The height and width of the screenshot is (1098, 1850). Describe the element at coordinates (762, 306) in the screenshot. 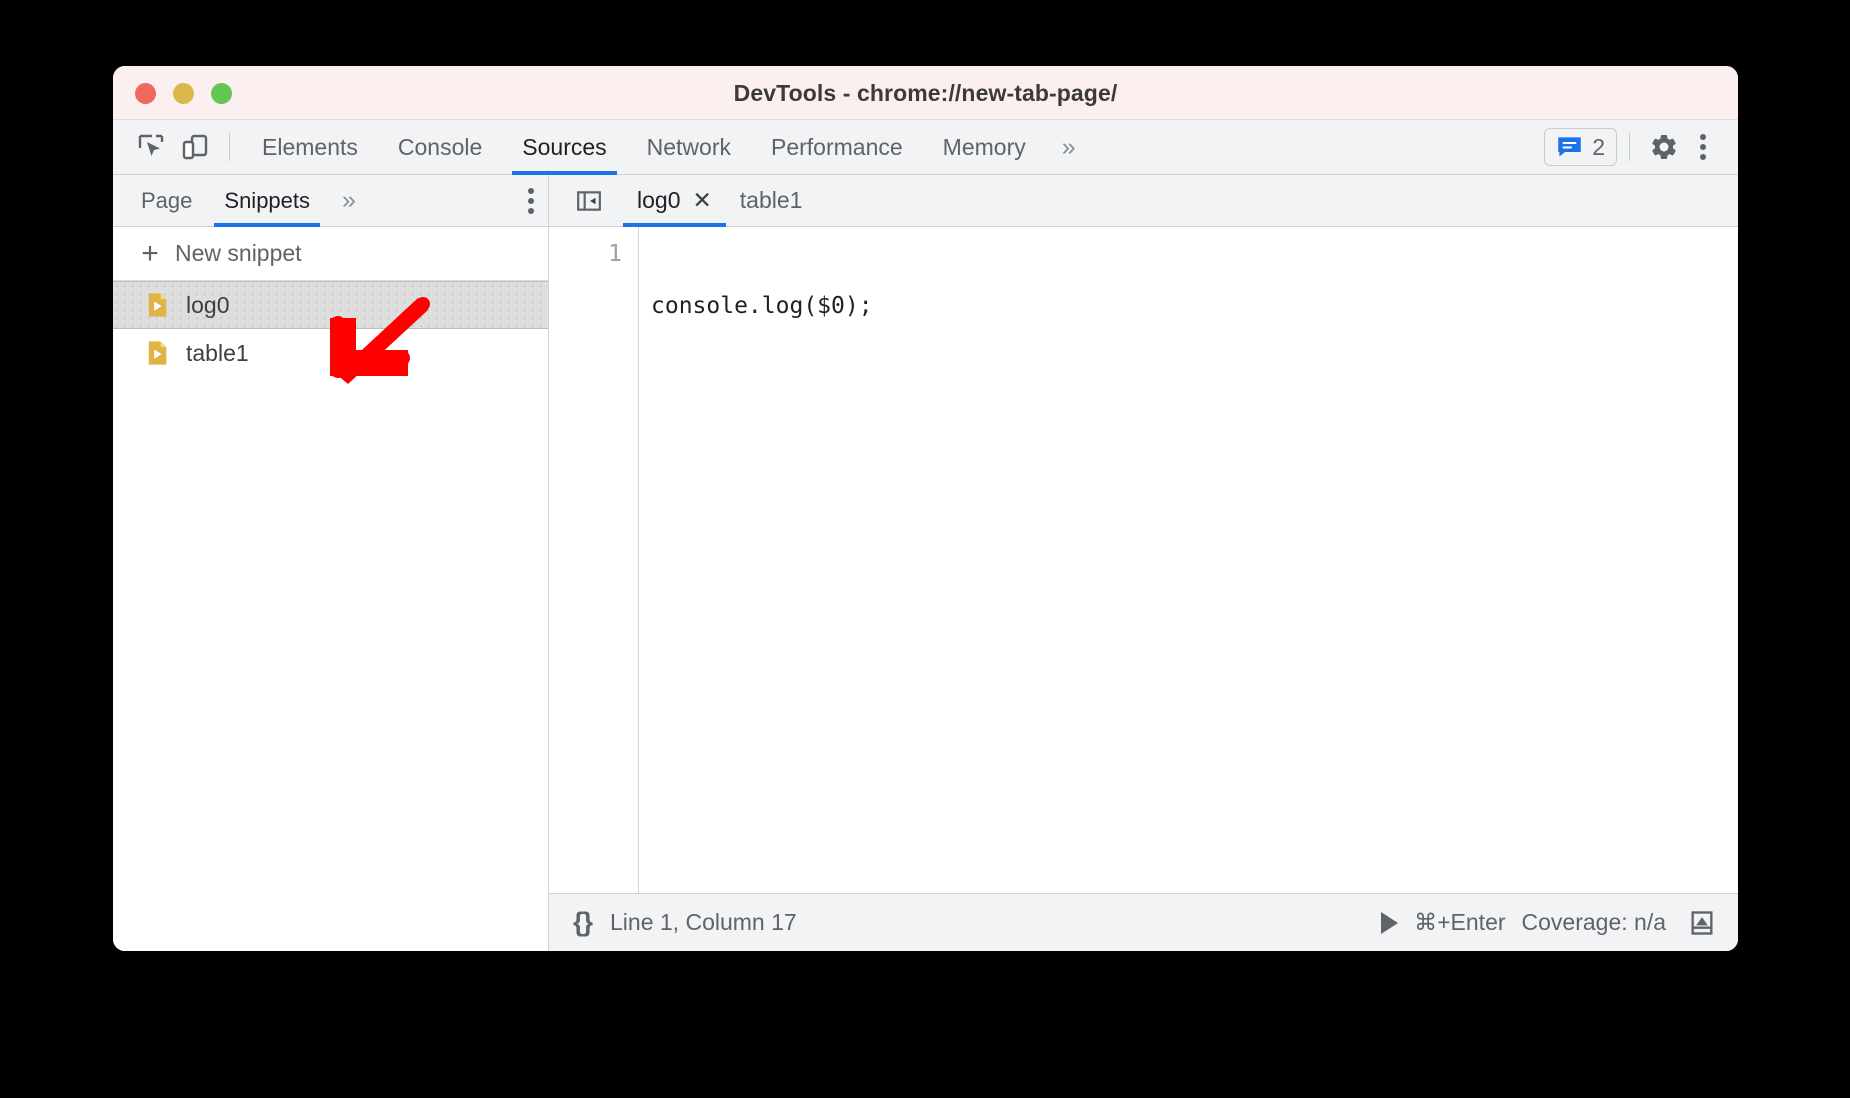

I see `code-line: console.log($0);` at that location.